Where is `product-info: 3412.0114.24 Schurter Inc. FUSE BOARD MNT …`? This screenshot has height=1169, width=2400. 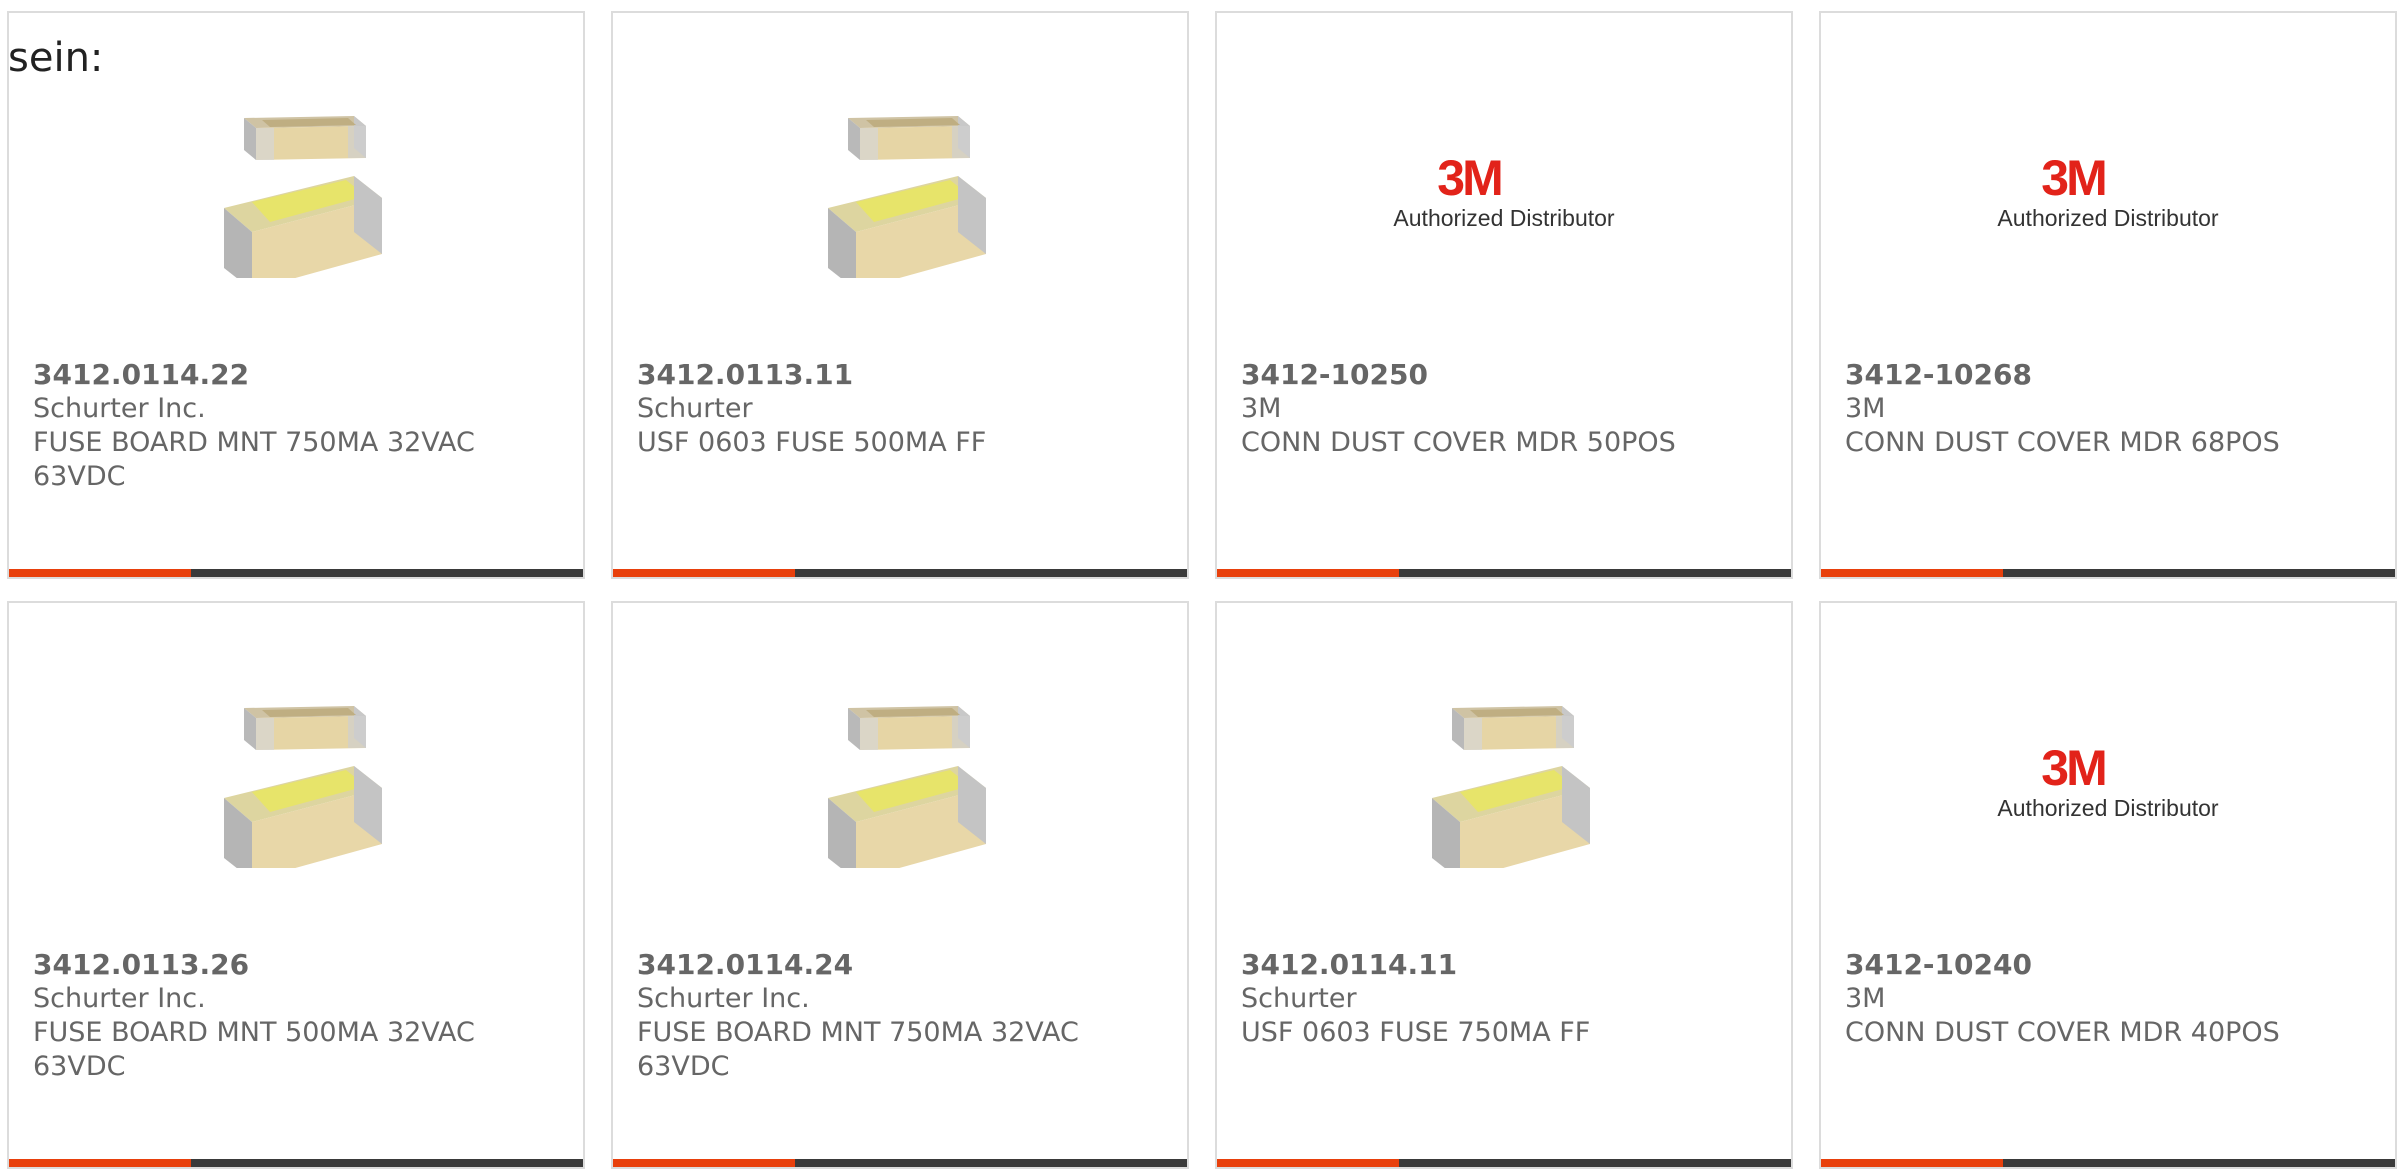 product-info: 3412.0114.24 Schurter Inc. FUSE BOARD MNT … is located at coordinates (900, 1016).